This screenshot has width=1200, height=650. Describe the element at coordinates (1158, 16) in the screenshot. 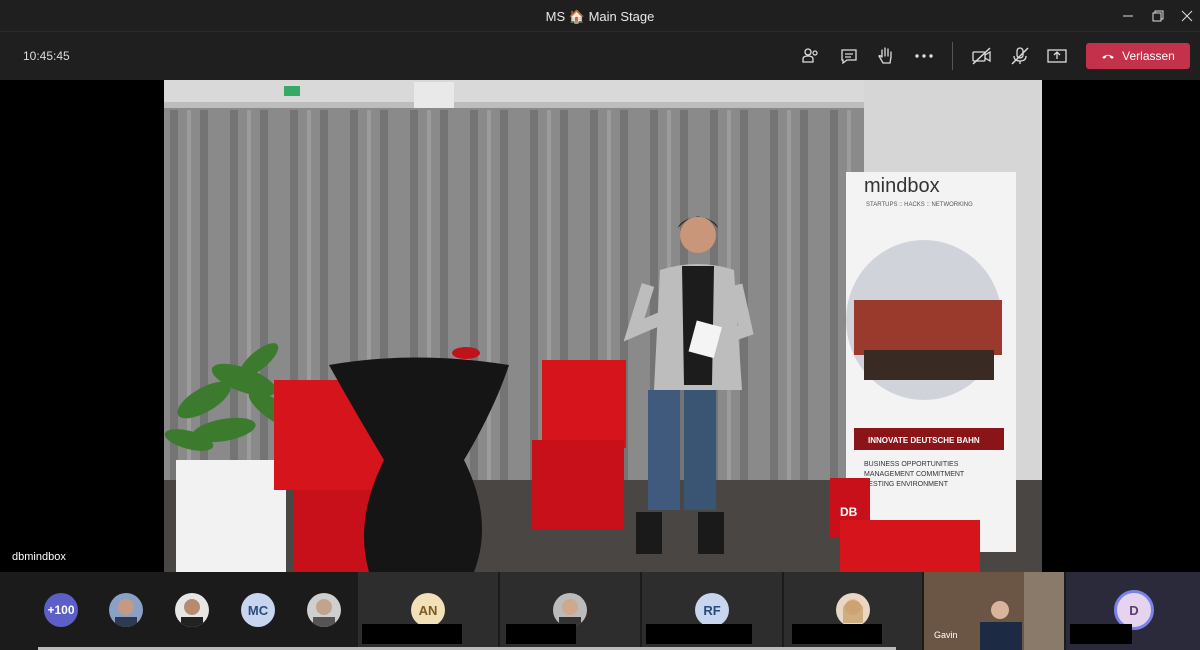

I see `maximize-icon` at that location.